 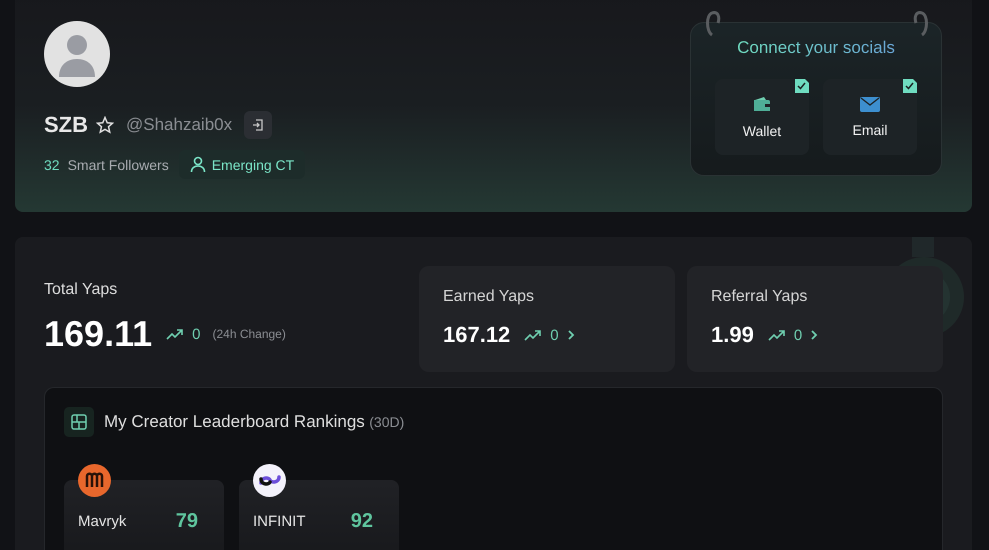 What do you see at coordinates (816, 48) in the screenshot?
I see `socials-title: Connect your socials` at bounding box center [816, 48].